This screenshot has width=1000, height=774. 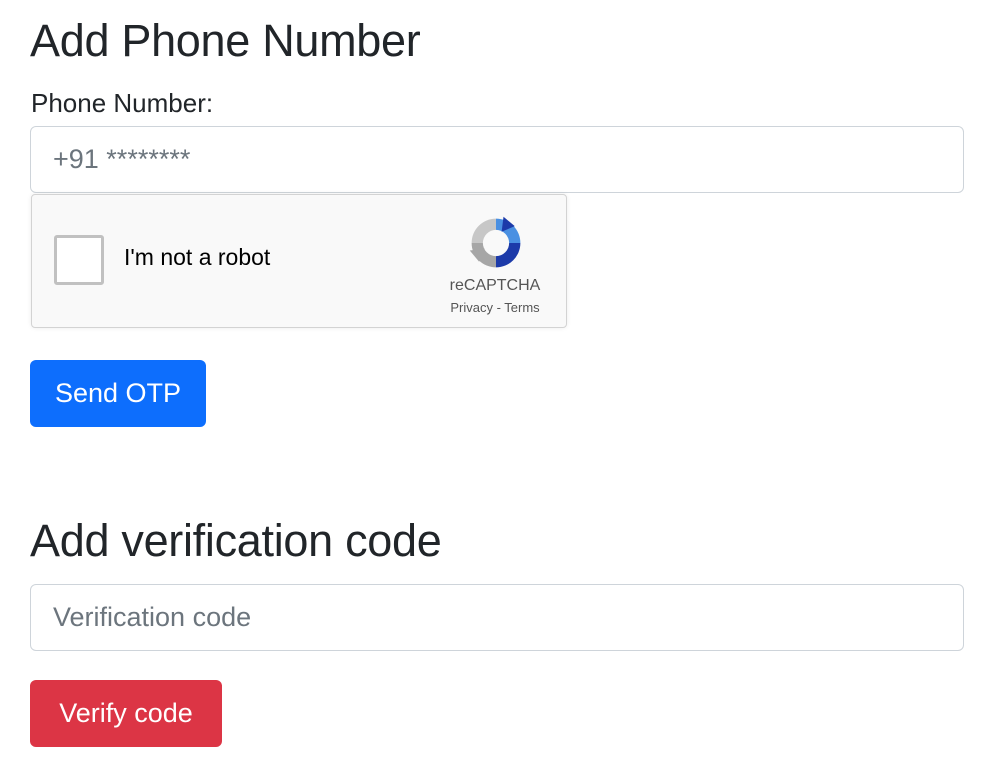 What do you see at coordinates (79, 260) in the screenshot?
I see `recaptcha-checkbox` at bounding box center [79, 260].